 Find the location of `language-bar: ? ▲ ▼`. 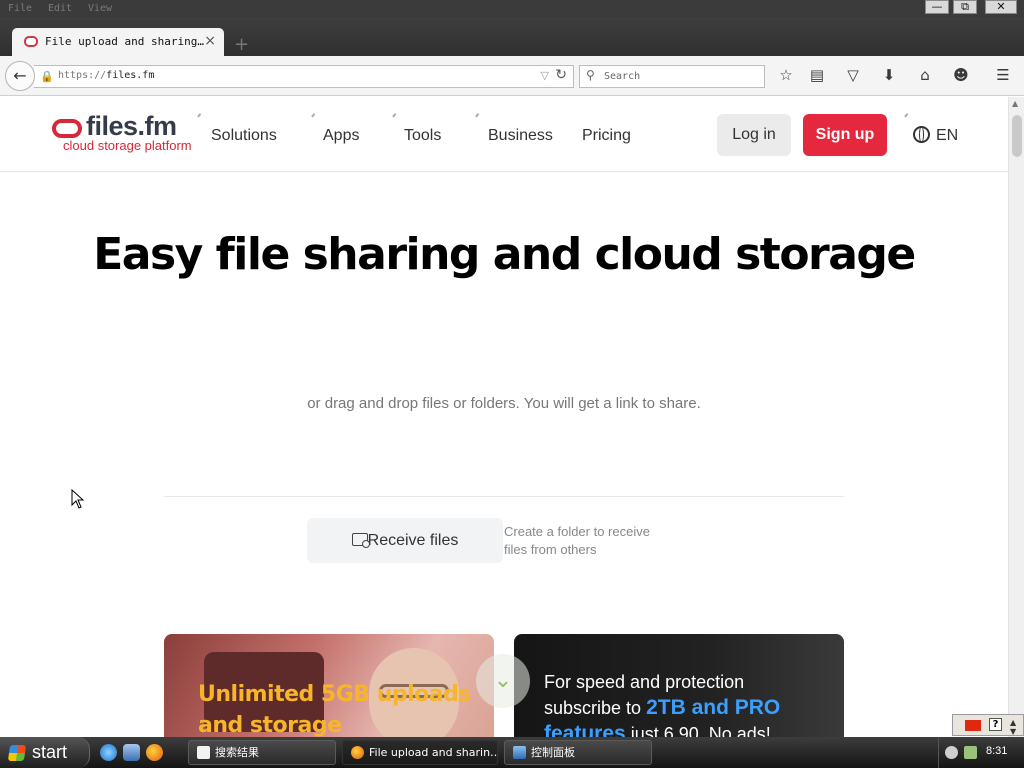

language-bar: ? ▲ ▼ is located at coordinates (988, 725).